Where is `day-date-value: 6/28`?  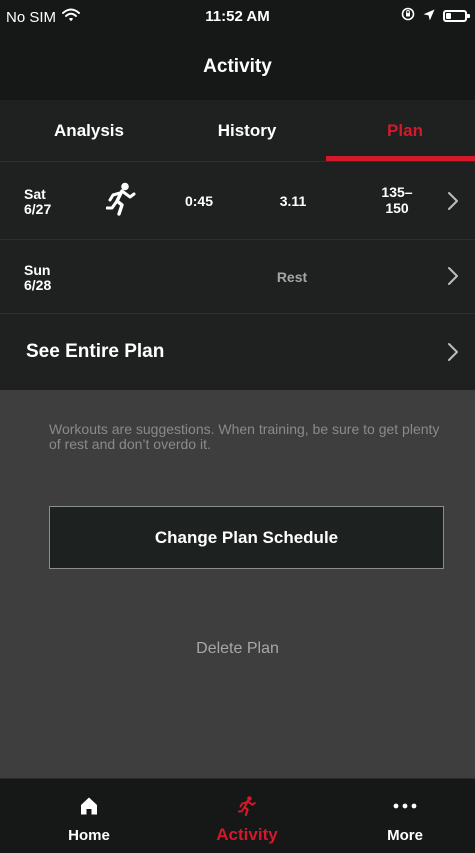 day-date-value: 6/28 is located at coordinates (38, 285).